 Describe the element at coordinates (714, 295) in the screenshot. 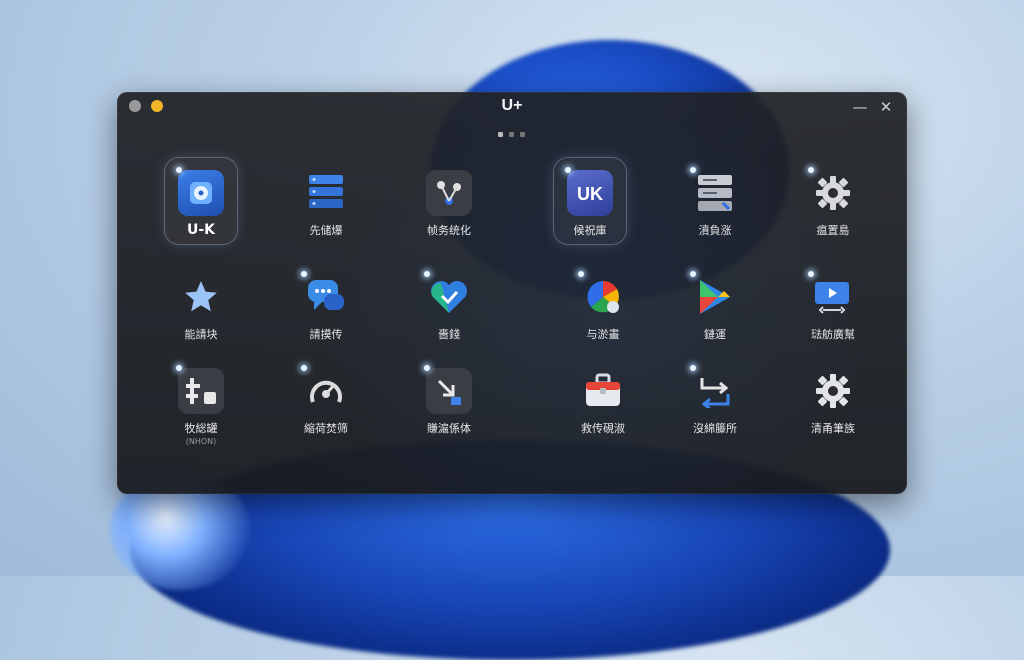

I see `play-store-icon` at that location.